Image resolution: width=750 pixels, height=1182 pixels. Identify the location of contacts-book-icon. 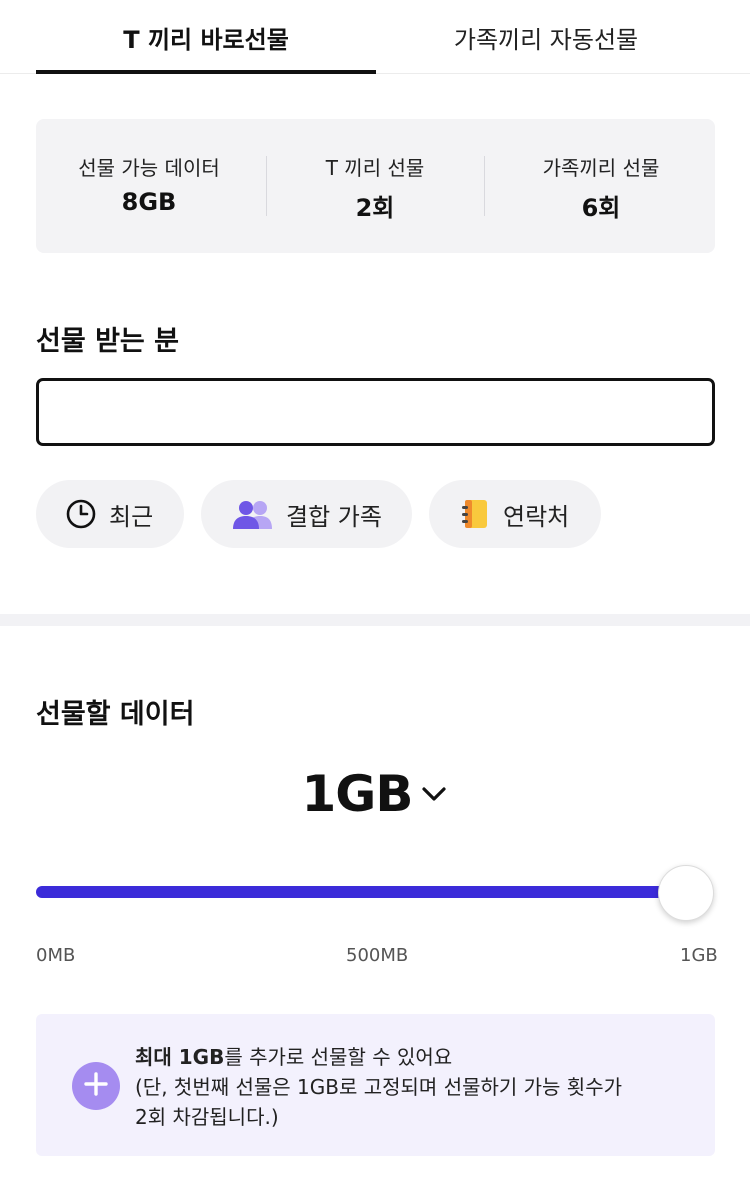
(475, 514).